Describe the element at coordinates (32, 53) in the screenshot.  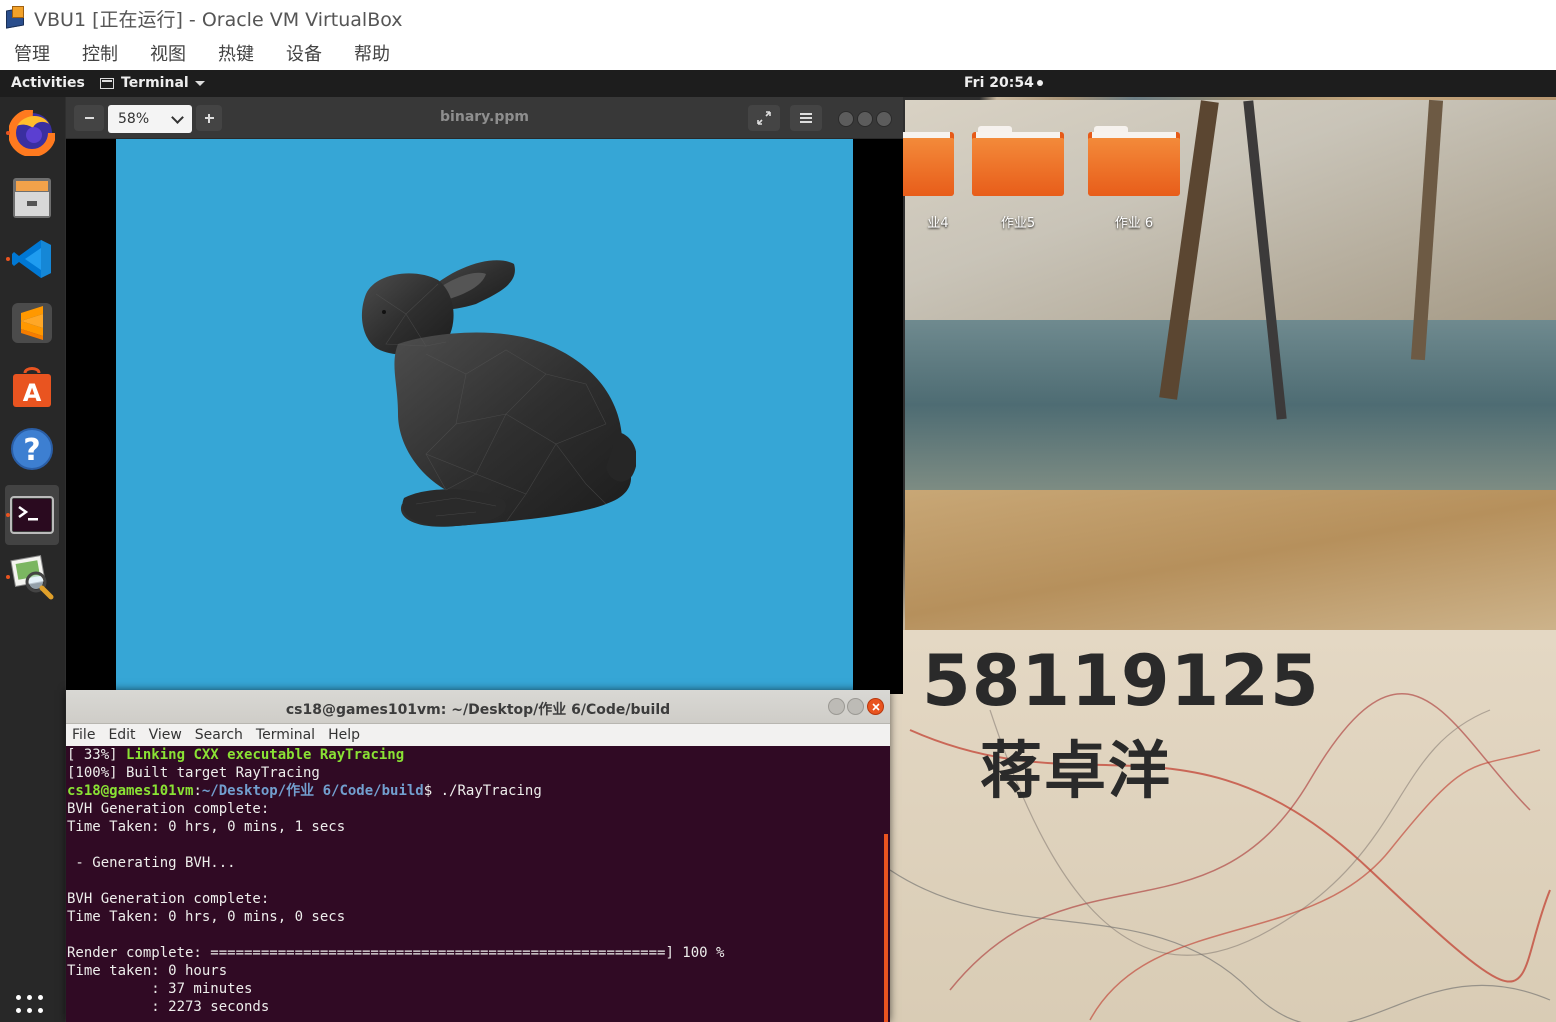
I see `menu-manage: 管理` at that location.